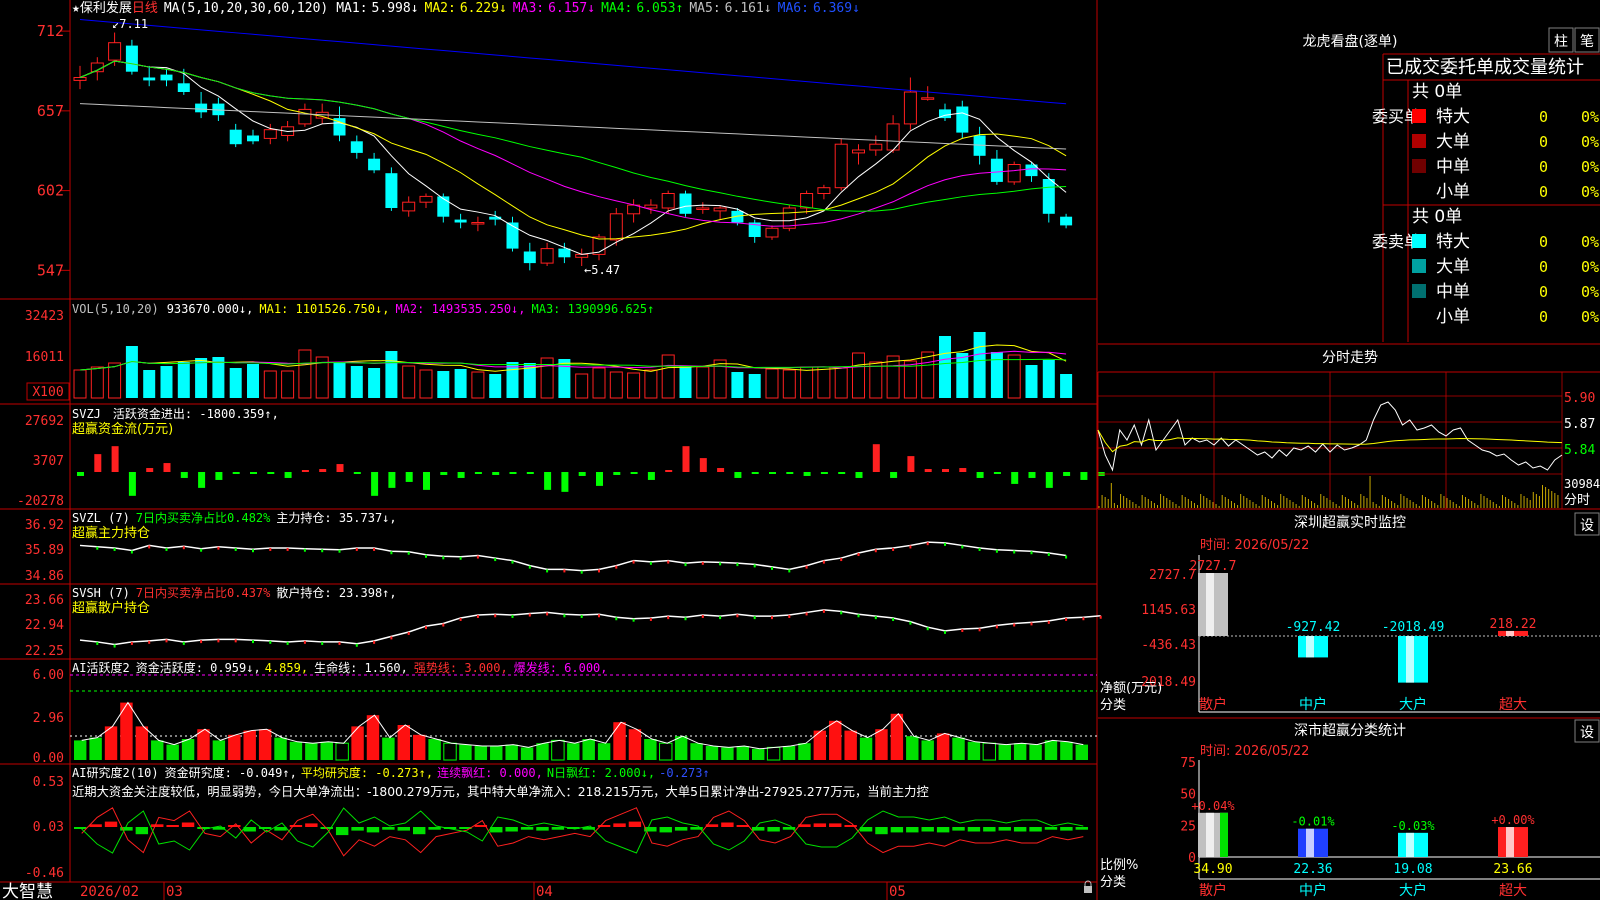  What do you see at coordinates (145, 8) in the screenshot?
I see `period-label: 日线` at bounding box center [145, 8].